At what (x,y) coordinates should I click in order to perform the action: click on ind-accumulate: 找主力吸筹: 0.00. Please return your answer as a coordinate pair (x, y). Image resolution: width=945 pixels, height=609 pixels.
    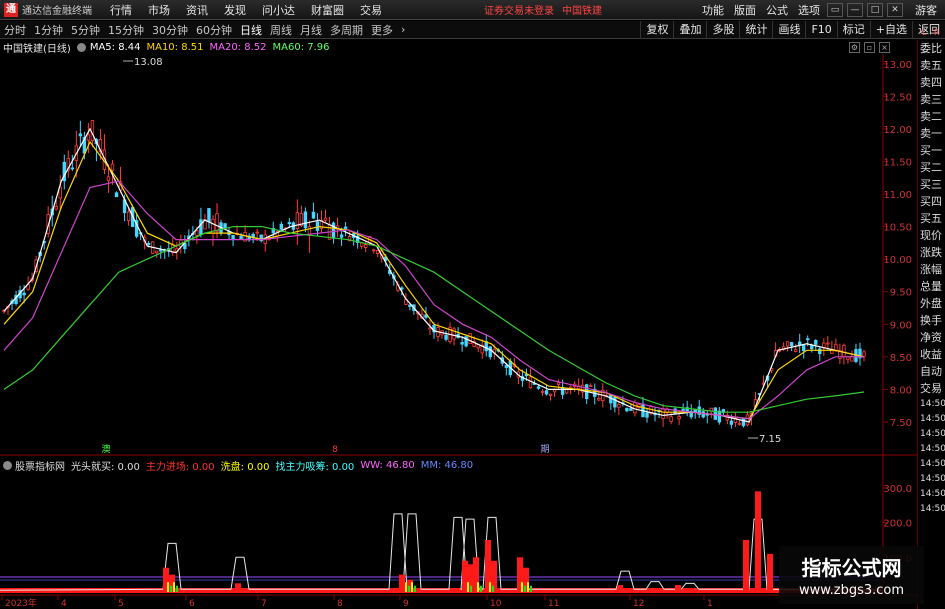
    Looking at the image, I should click on (315, 467).